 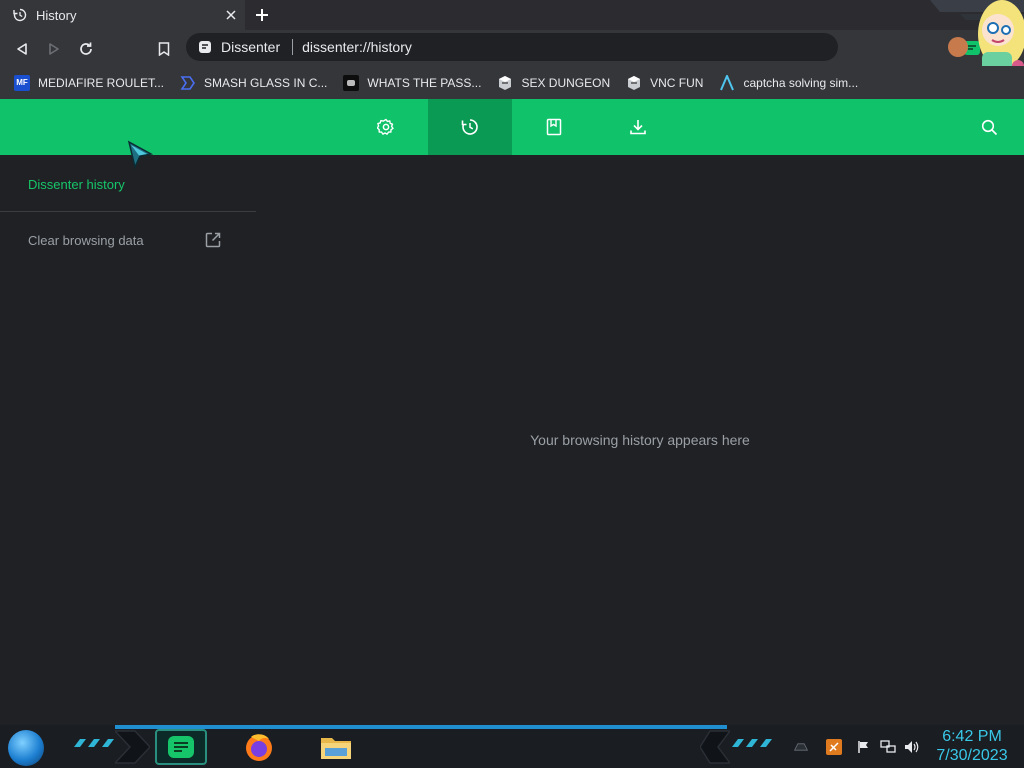 I want to click on search-icon, so click(x=989, y=127).